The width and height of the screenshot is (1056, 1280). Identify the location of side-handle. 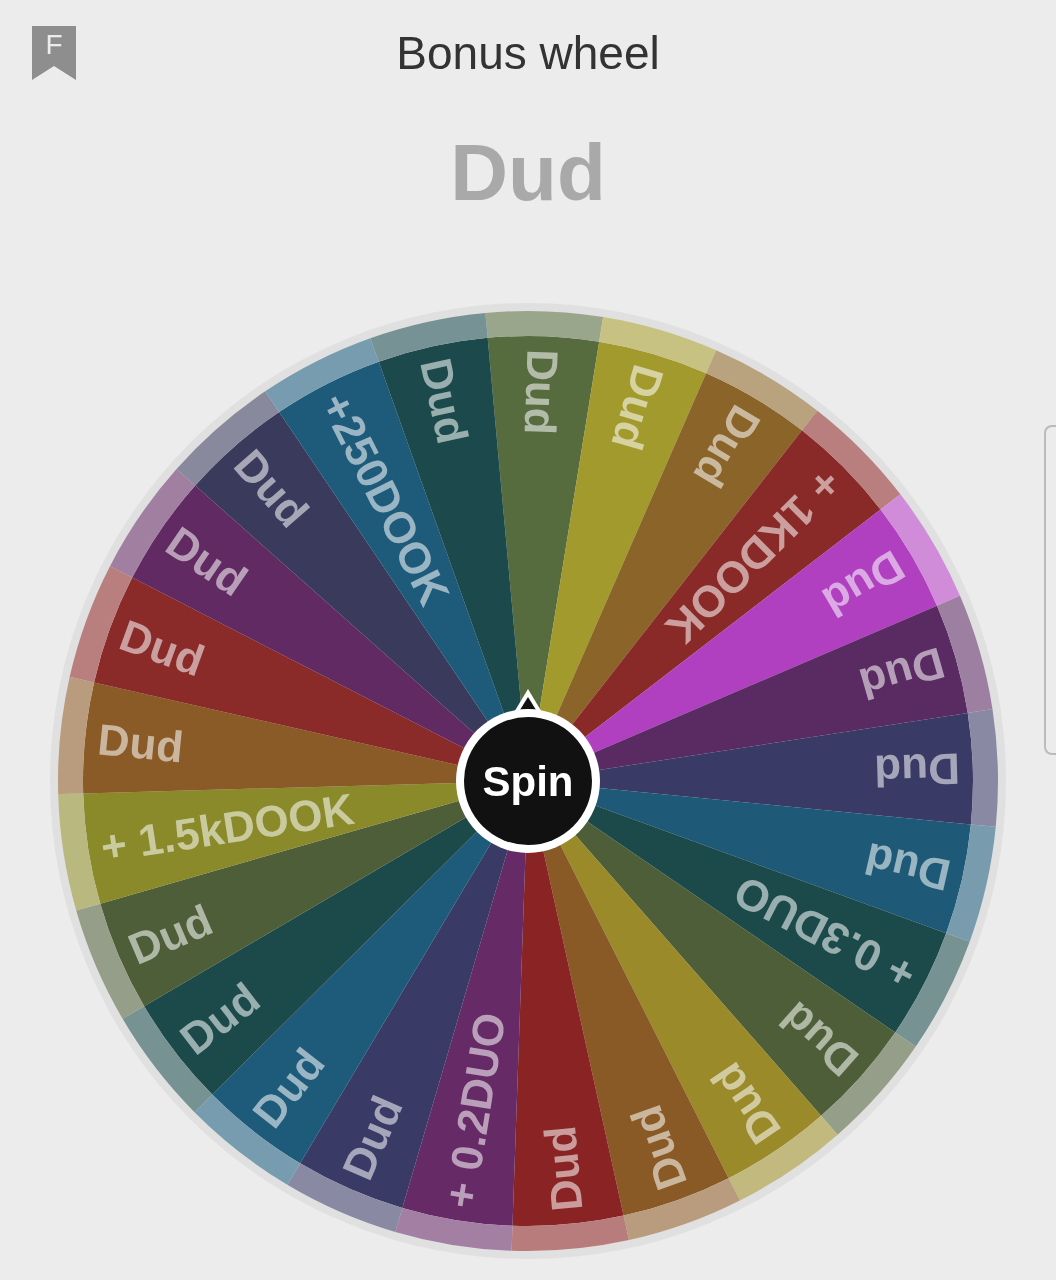
(1050, 590).